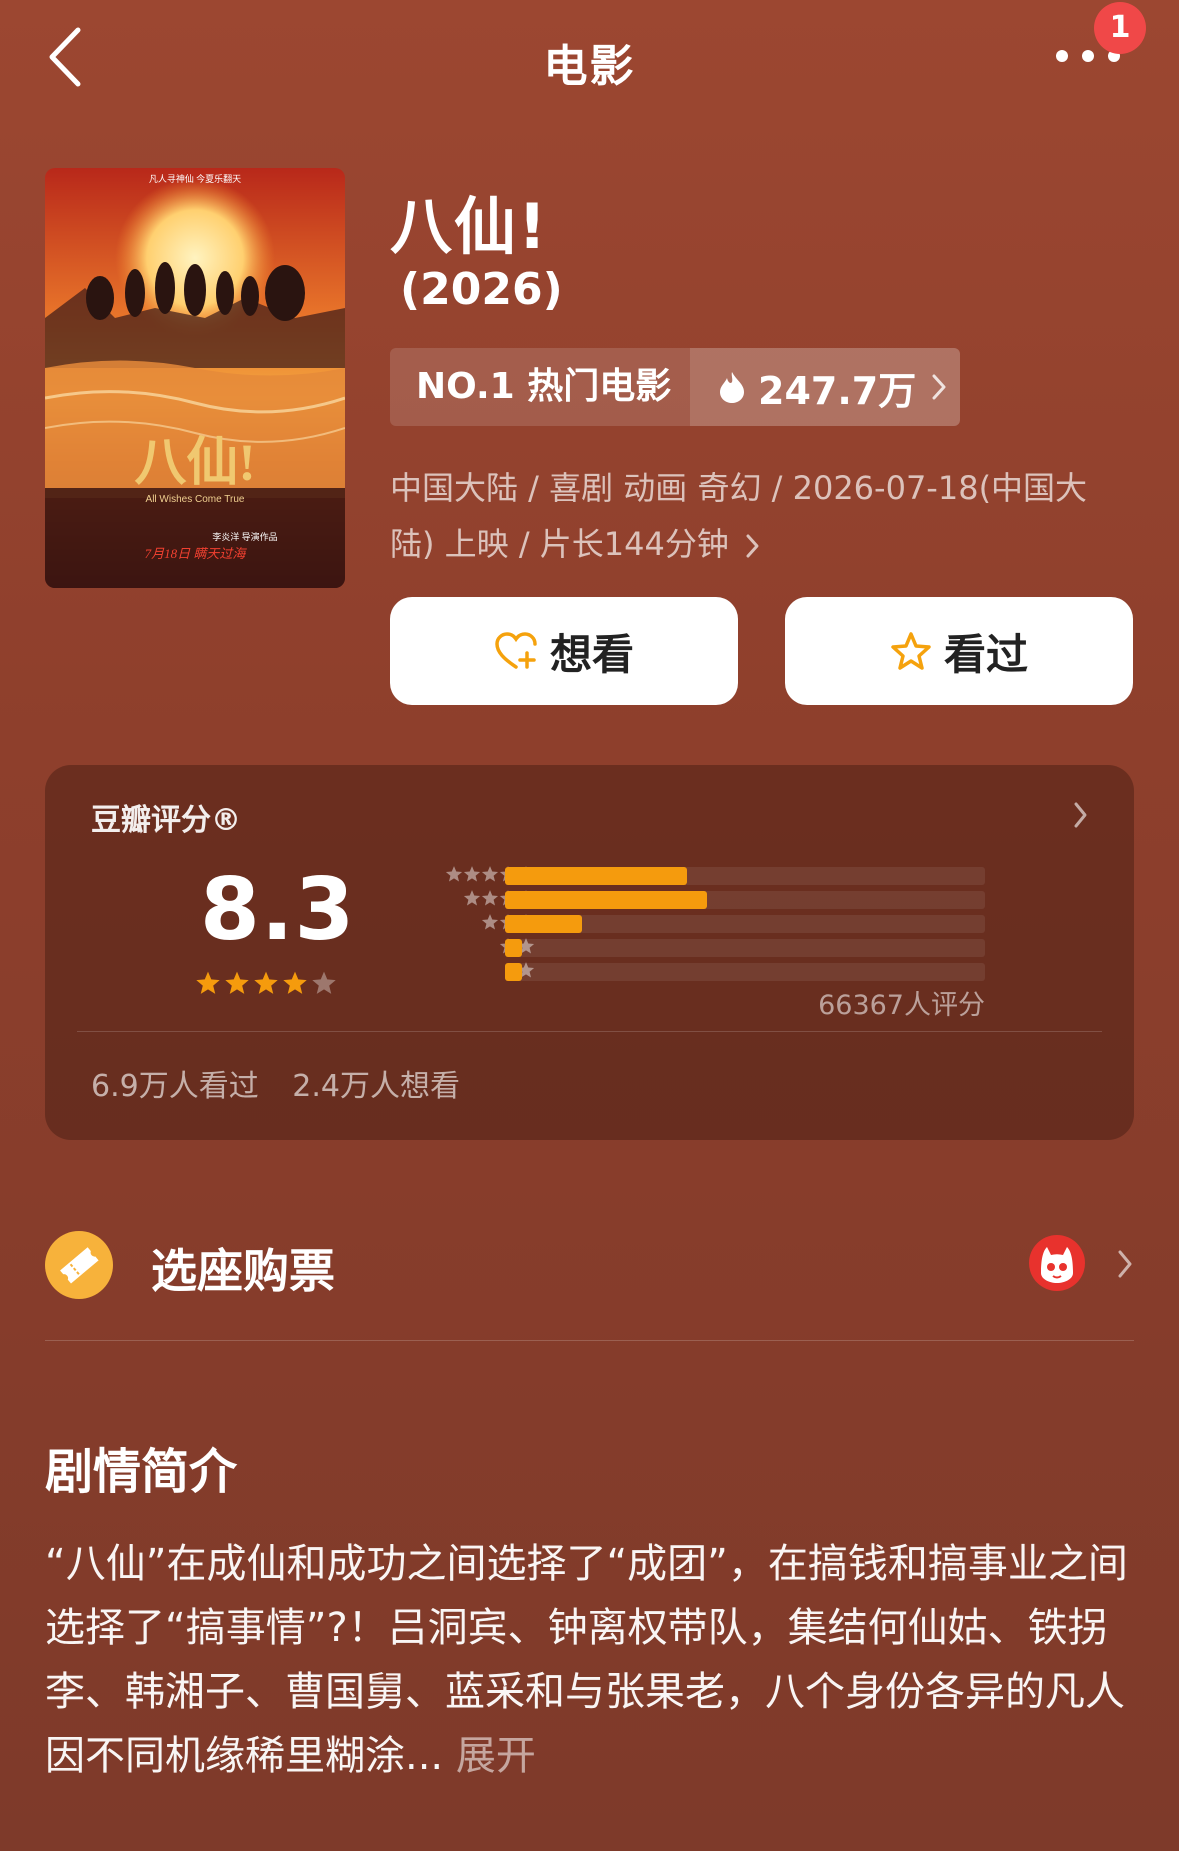 Image resolution: width=1179 pixels, height=1851 pixels. What do you see at coordinates (195, 499) in the screenshot?
I see `poster-subtitle: All Wishes Come True` at bounding box center [195, 499].